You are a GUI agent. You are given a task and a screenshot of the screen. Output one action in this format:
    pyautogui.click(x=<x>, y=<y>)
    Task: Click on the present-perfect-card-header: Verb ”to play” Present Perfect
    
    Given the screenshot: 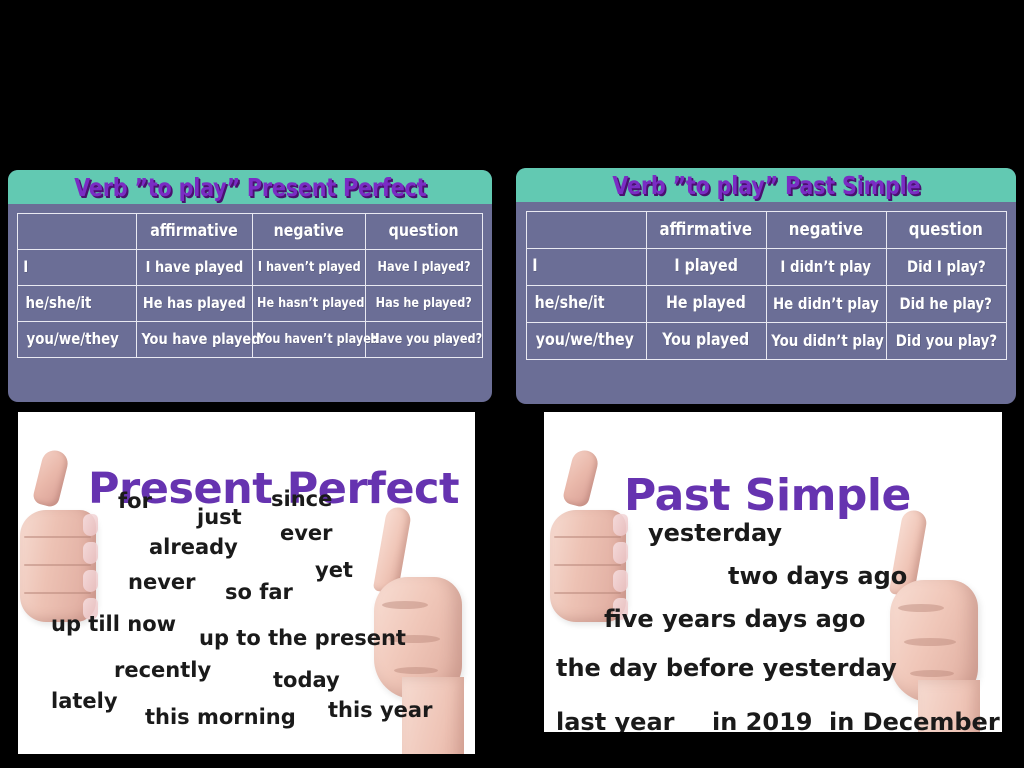 What is the action you would take?
    pyautogui.click(x=250, y=187)
    